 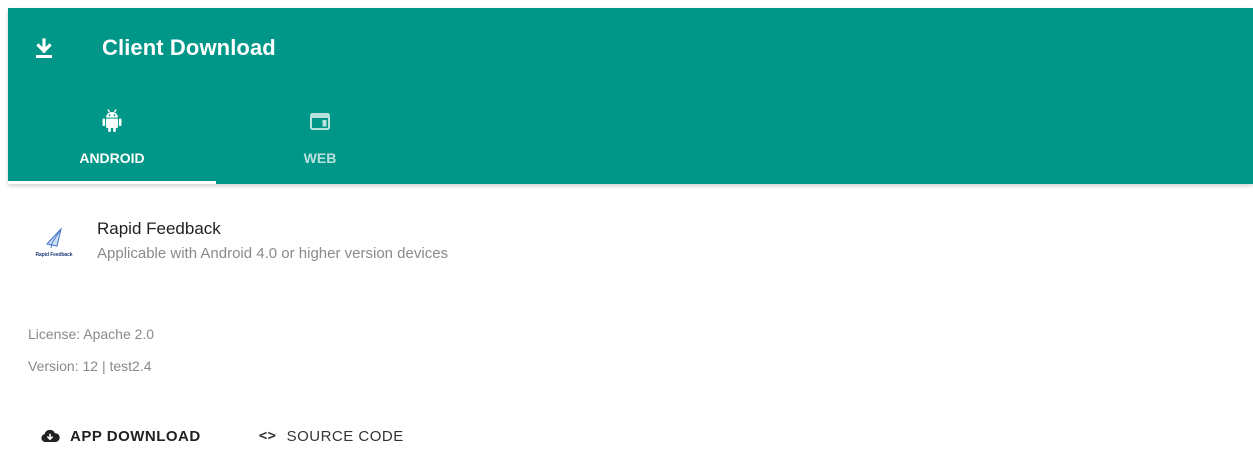 What do you see at coordinates (54, 255) in the screenshot?
I see `logo-caption: Rapid Feedback` at bounding box center [54, 255].